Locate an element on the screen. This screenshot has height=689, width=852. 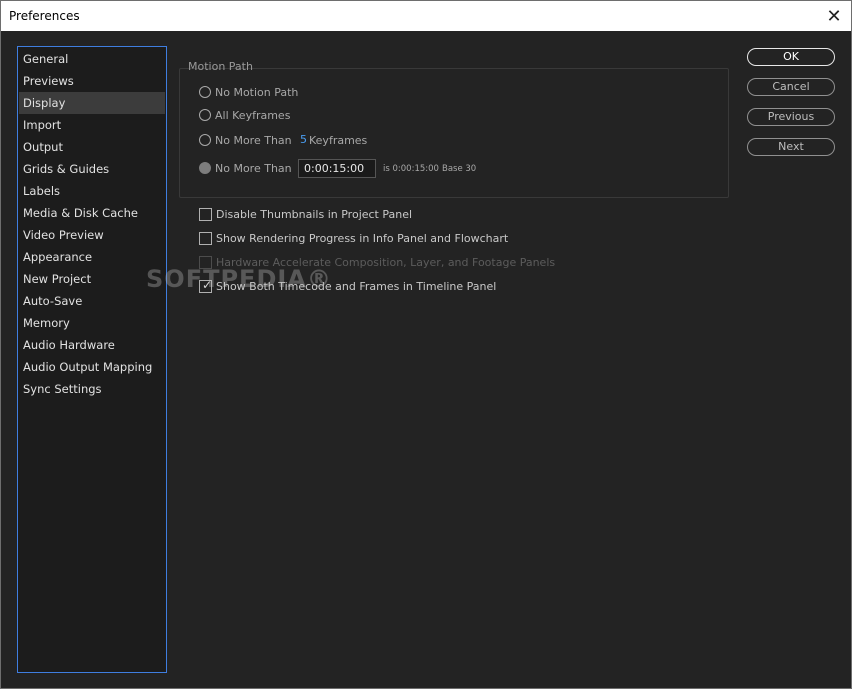
label-max-time: No More Than is located at coordinates (253, 168).